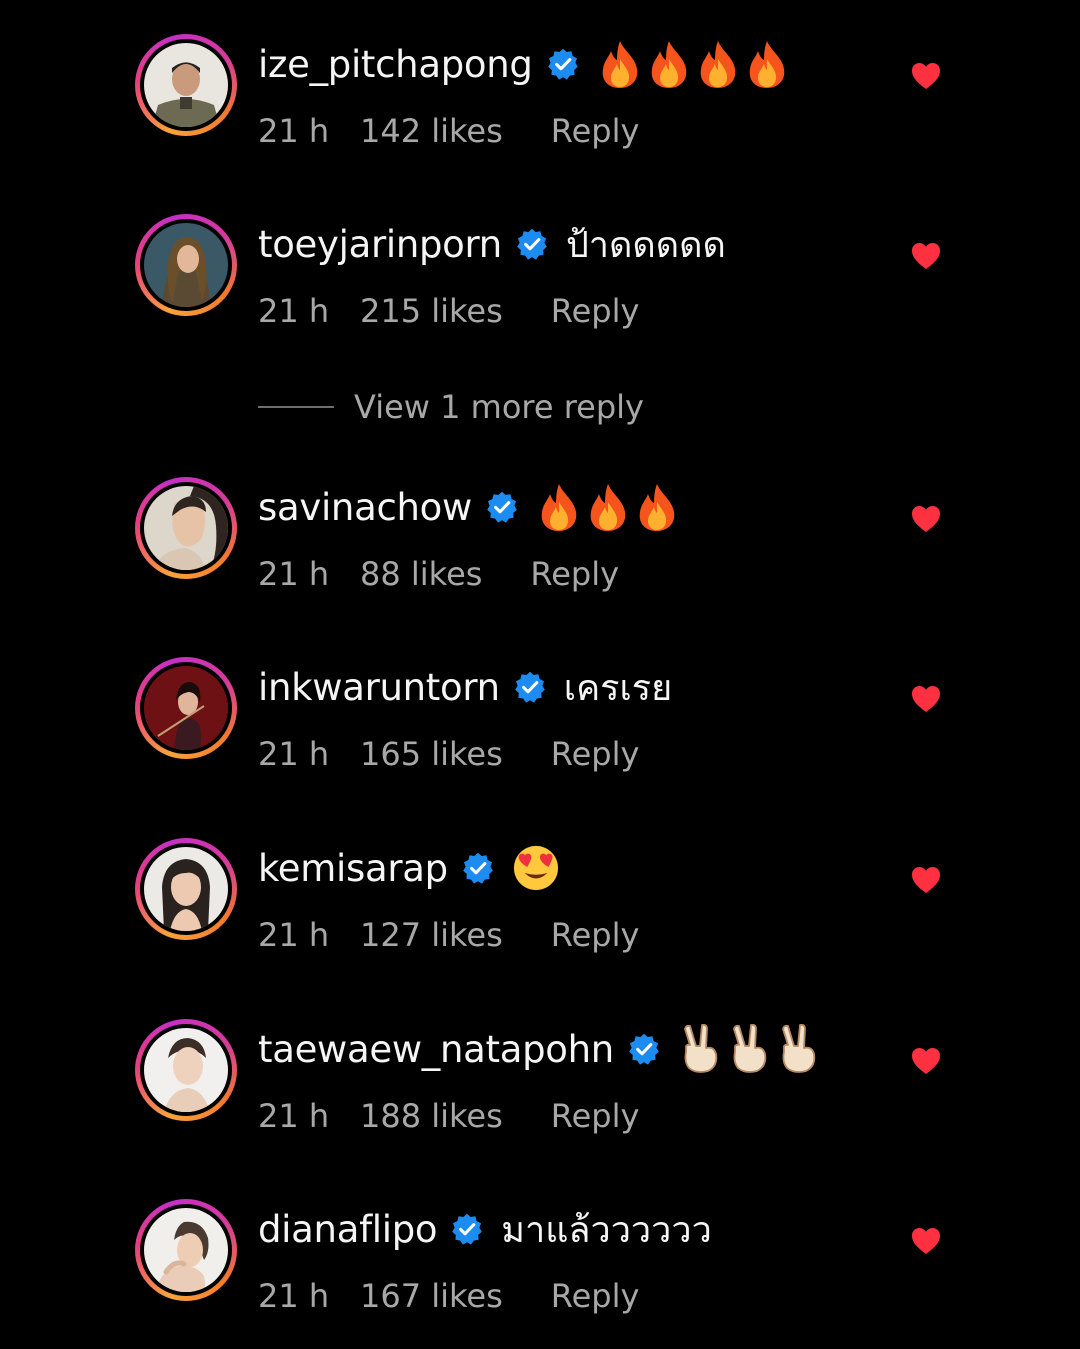 This screenshot has height=1349, width=1080. Describe the element at coordinates (618, 688) in the screenshot. I see `comment-text: เครเรย` at that location.